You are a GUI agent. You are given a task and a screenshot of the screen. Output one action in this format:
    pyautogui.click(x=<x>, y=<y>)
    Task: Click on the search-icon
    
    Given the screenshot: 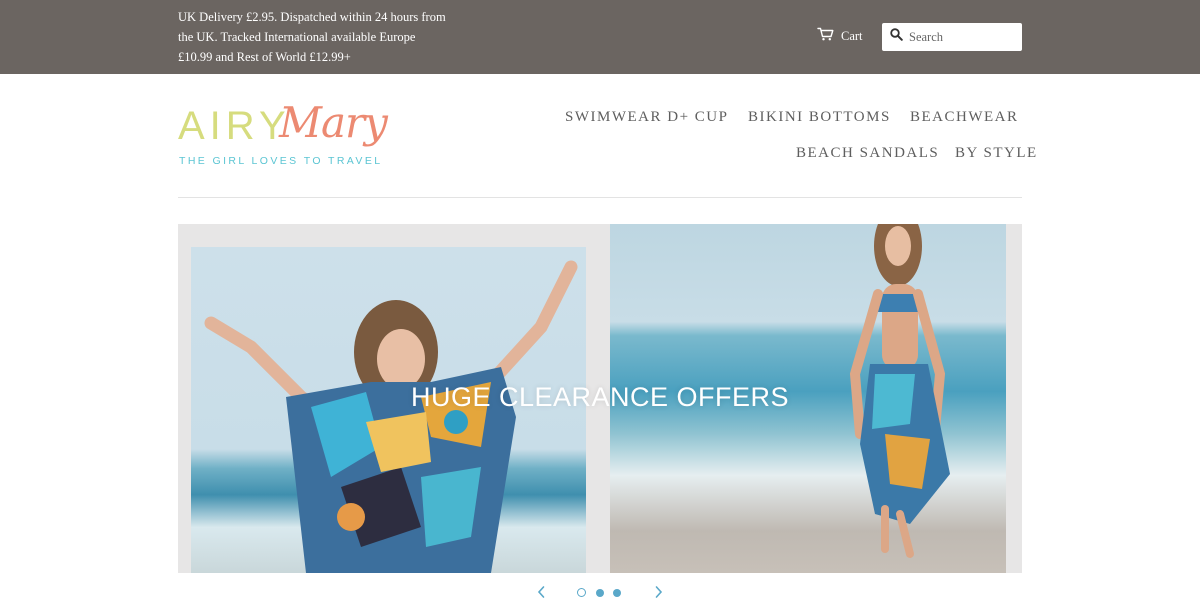 What is the action you would take?
    pyautogui.click(x=896, y=37)
    